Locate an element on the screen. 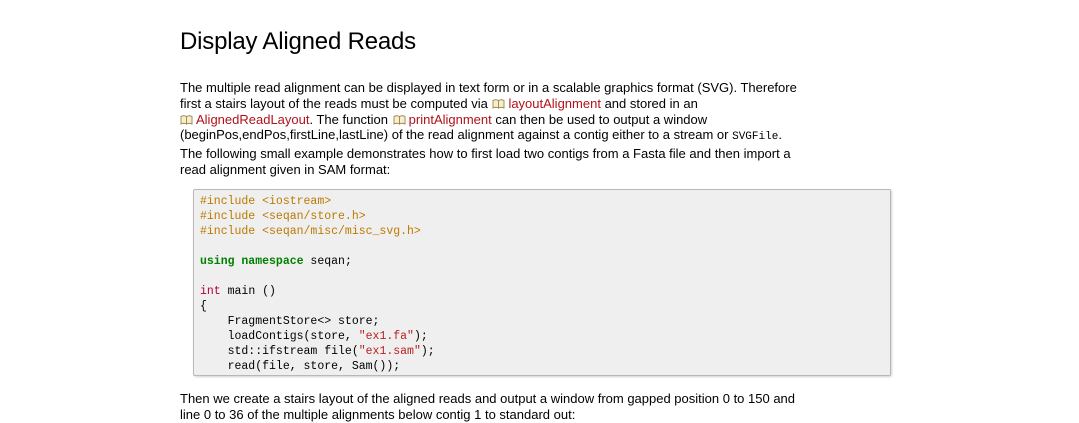  code-include-misc-svg: #include <seqan/misc/misc_svg.h> is located at coordinates (310, 231).